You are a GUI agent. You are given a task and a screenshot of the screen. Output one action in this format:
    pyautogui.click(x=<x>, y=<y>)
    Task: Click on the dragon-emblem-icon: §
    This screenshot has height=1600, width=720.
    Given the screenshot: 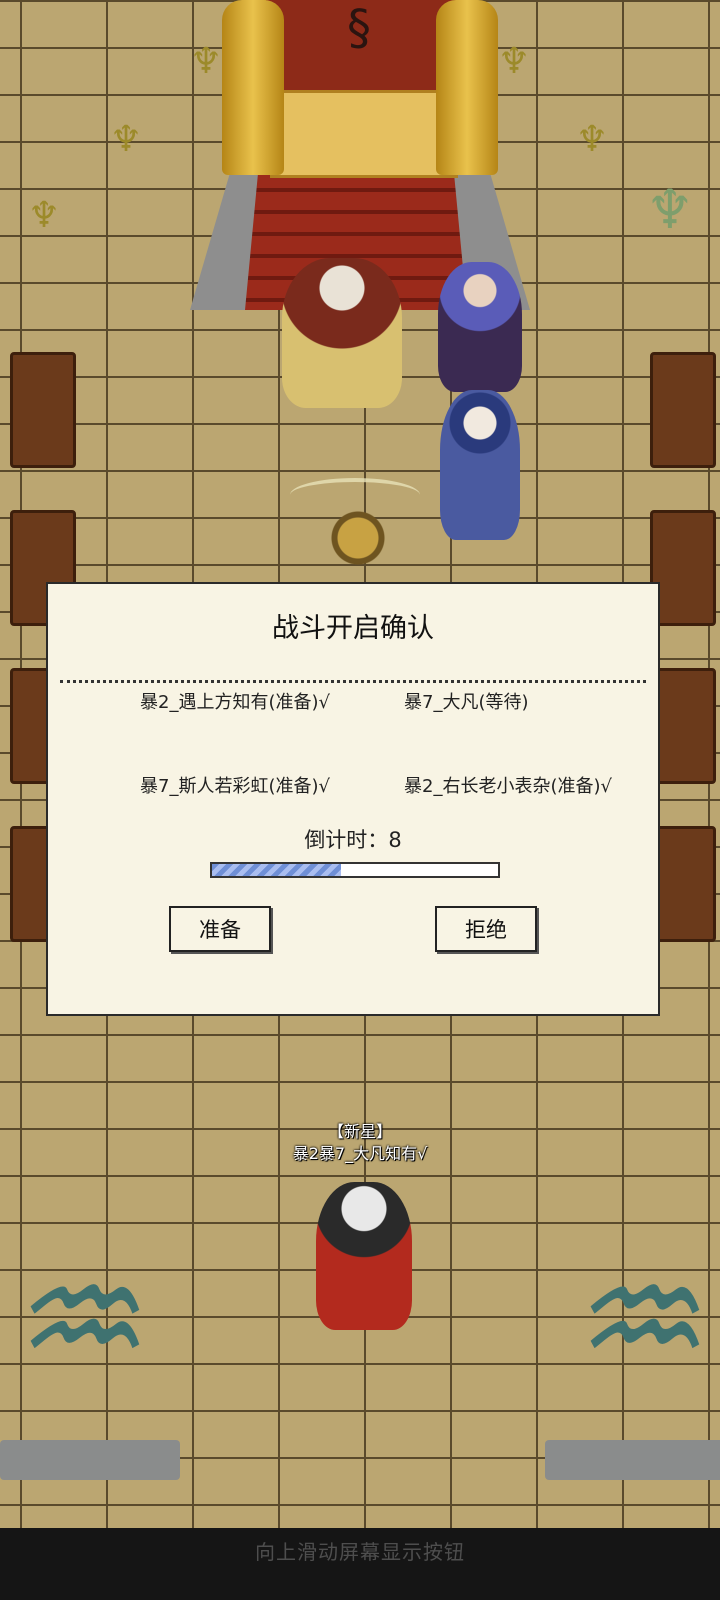 What is the action you would take?
    pyautogui.click(x=359, y=28)
    